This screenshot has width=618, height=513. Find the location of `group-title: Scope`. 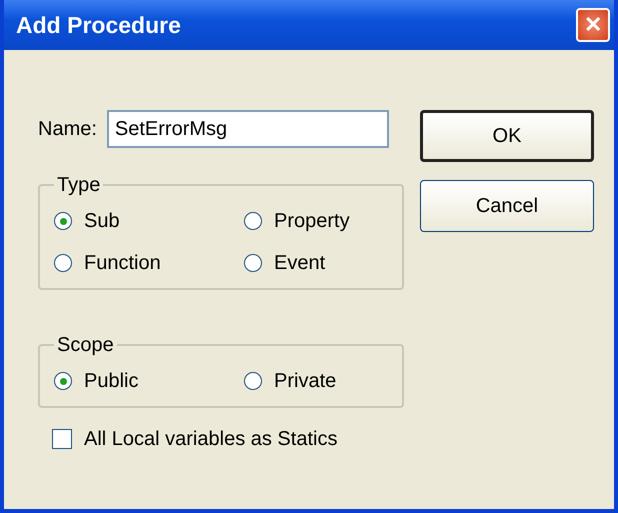

group-title: Scope is located at coordinates (85, 345).